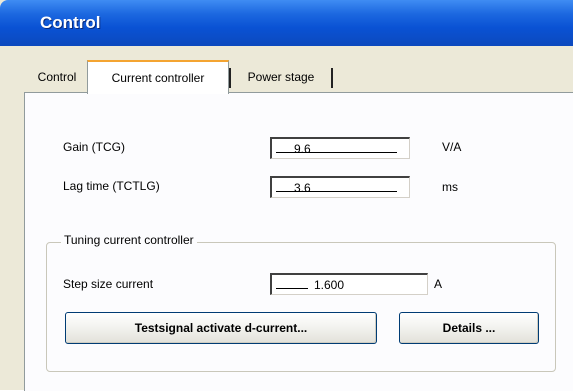 This screenshot has height=391, width=573. Describe the element at coordinates (158, 77) in the screenshot. I see `tab-current-controller: Current controller` at that location.